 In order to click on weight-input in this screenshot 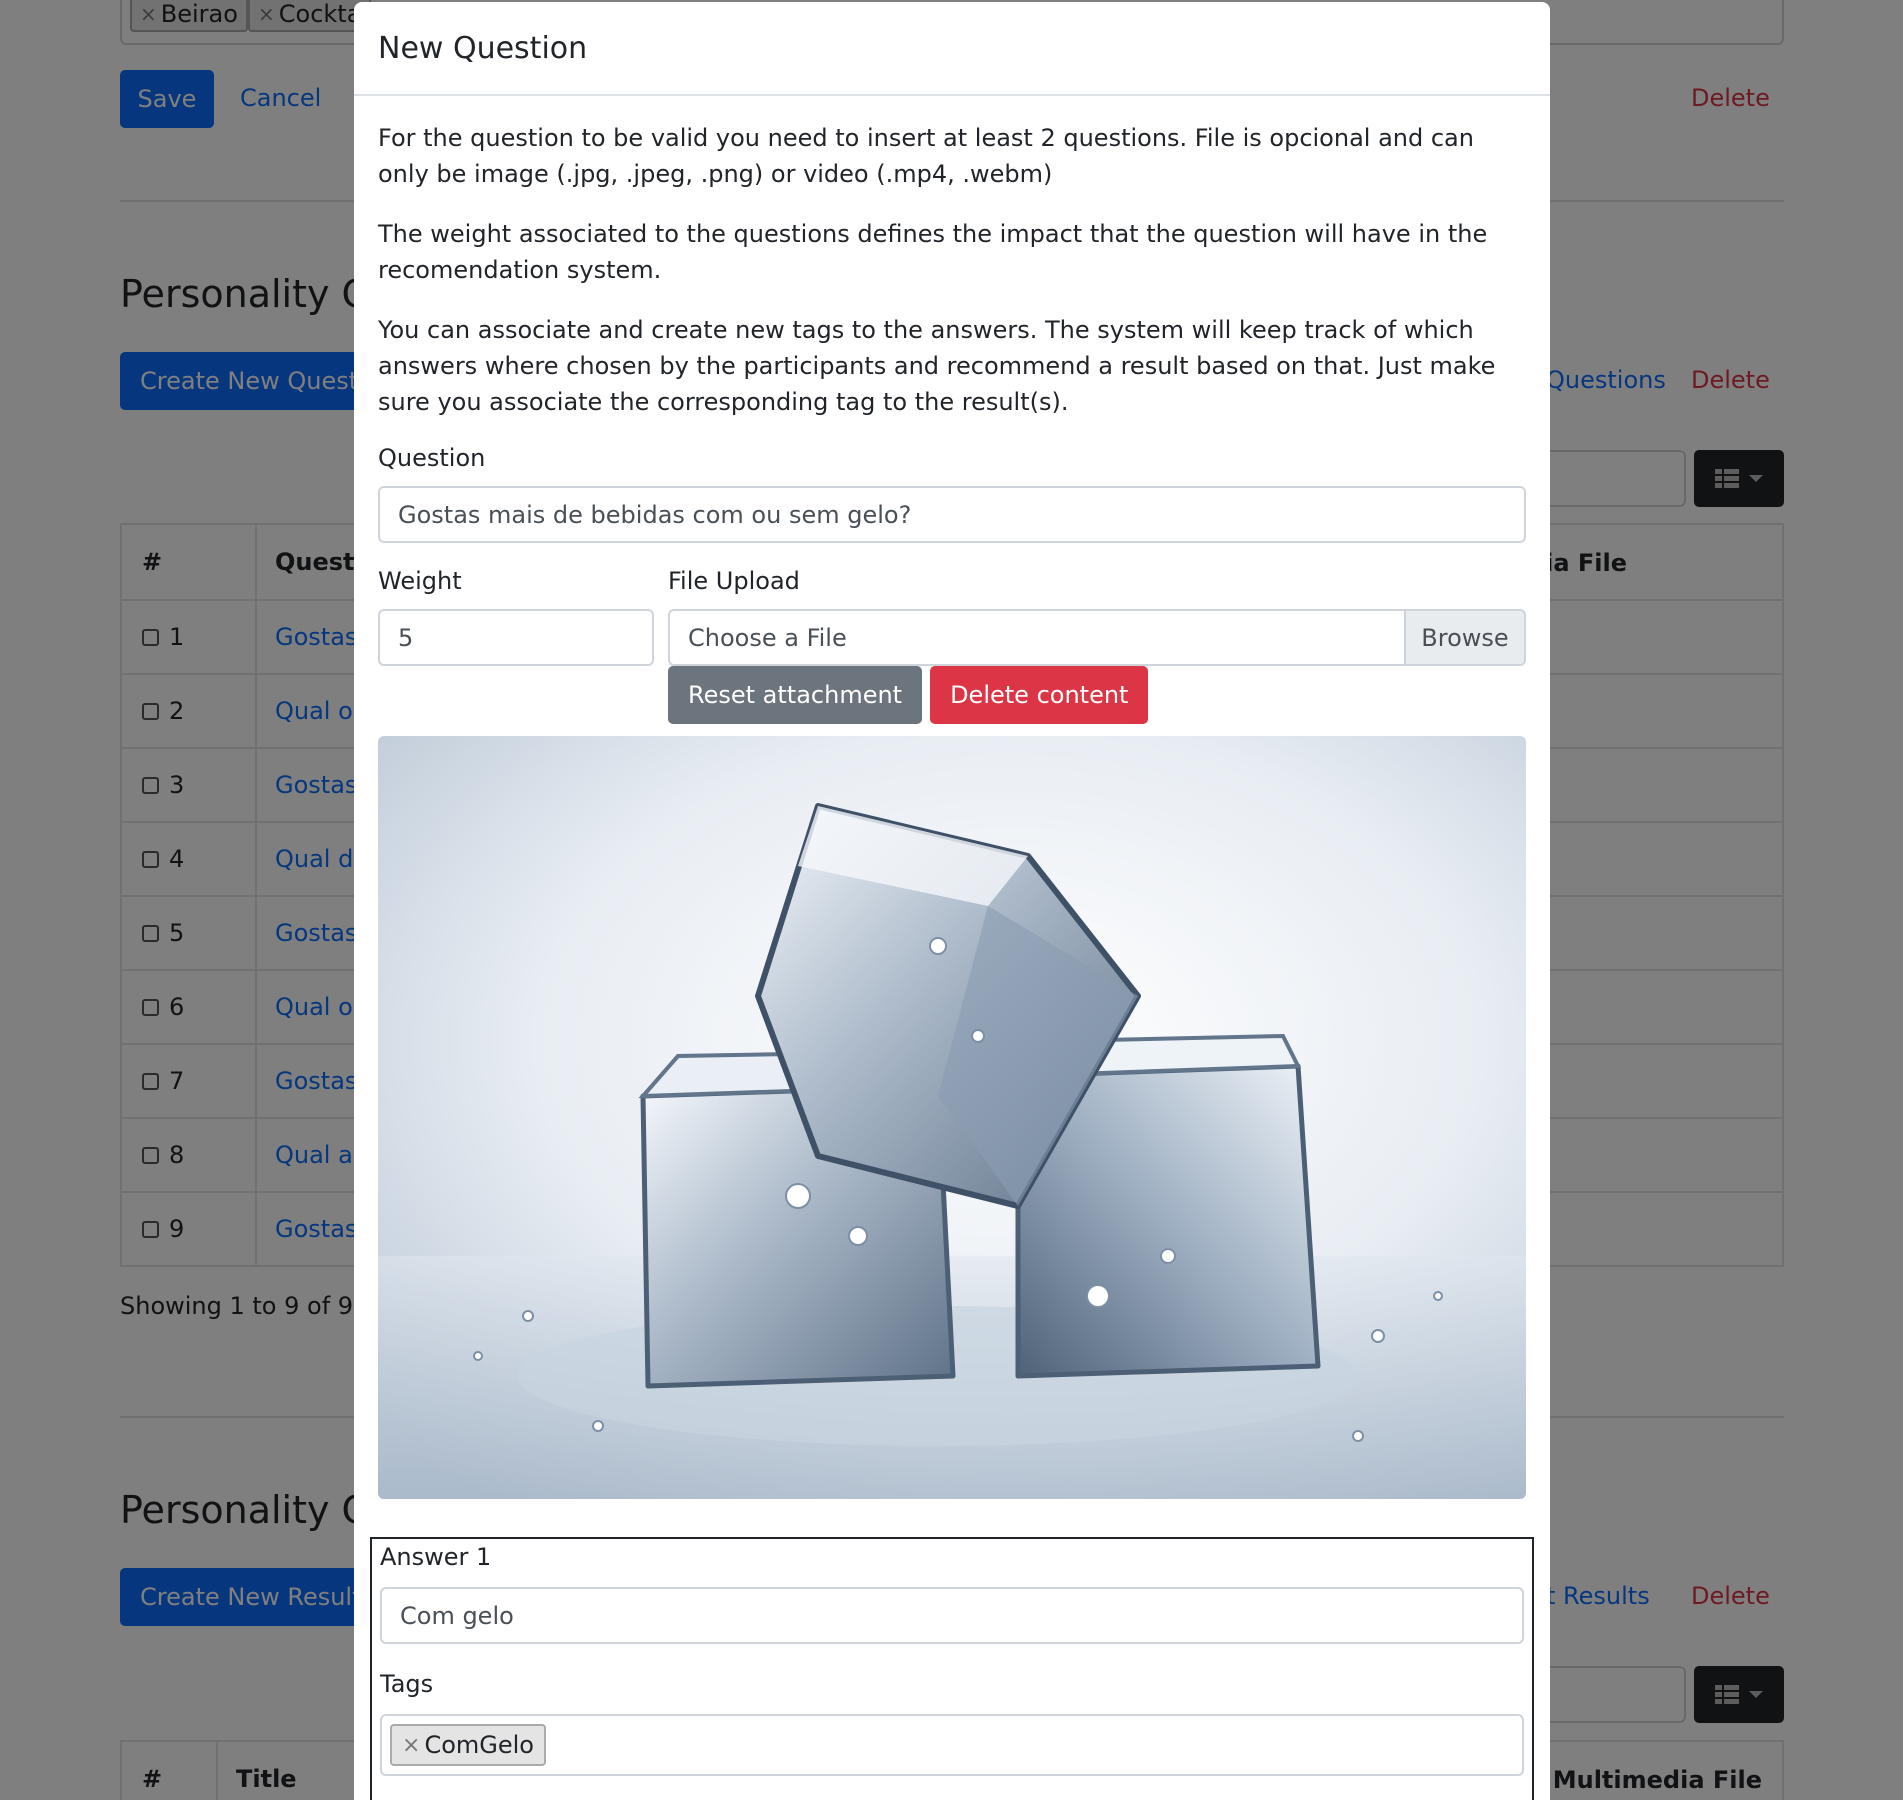, I will do `click(516, 637)`.